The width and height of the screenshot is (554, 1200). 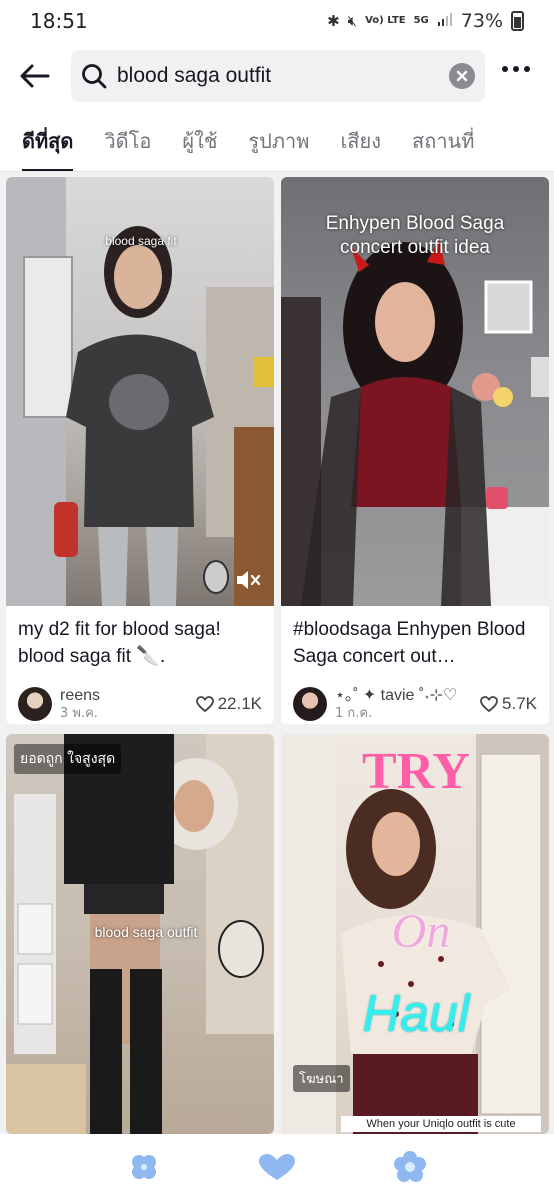 I want to click on search-input: blood saga outfit, so click(x=278, y=76).